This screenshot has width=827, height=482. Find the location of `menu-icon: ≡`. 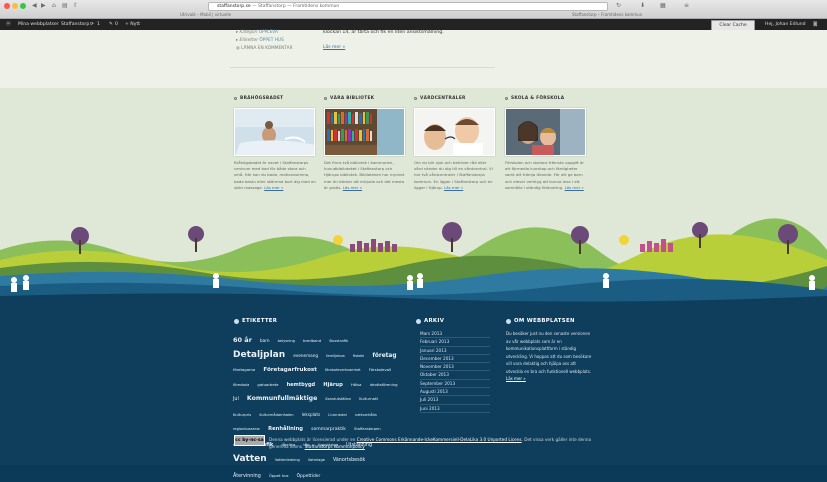

menu-icon: ≡ is located at coordinates (686, 5).